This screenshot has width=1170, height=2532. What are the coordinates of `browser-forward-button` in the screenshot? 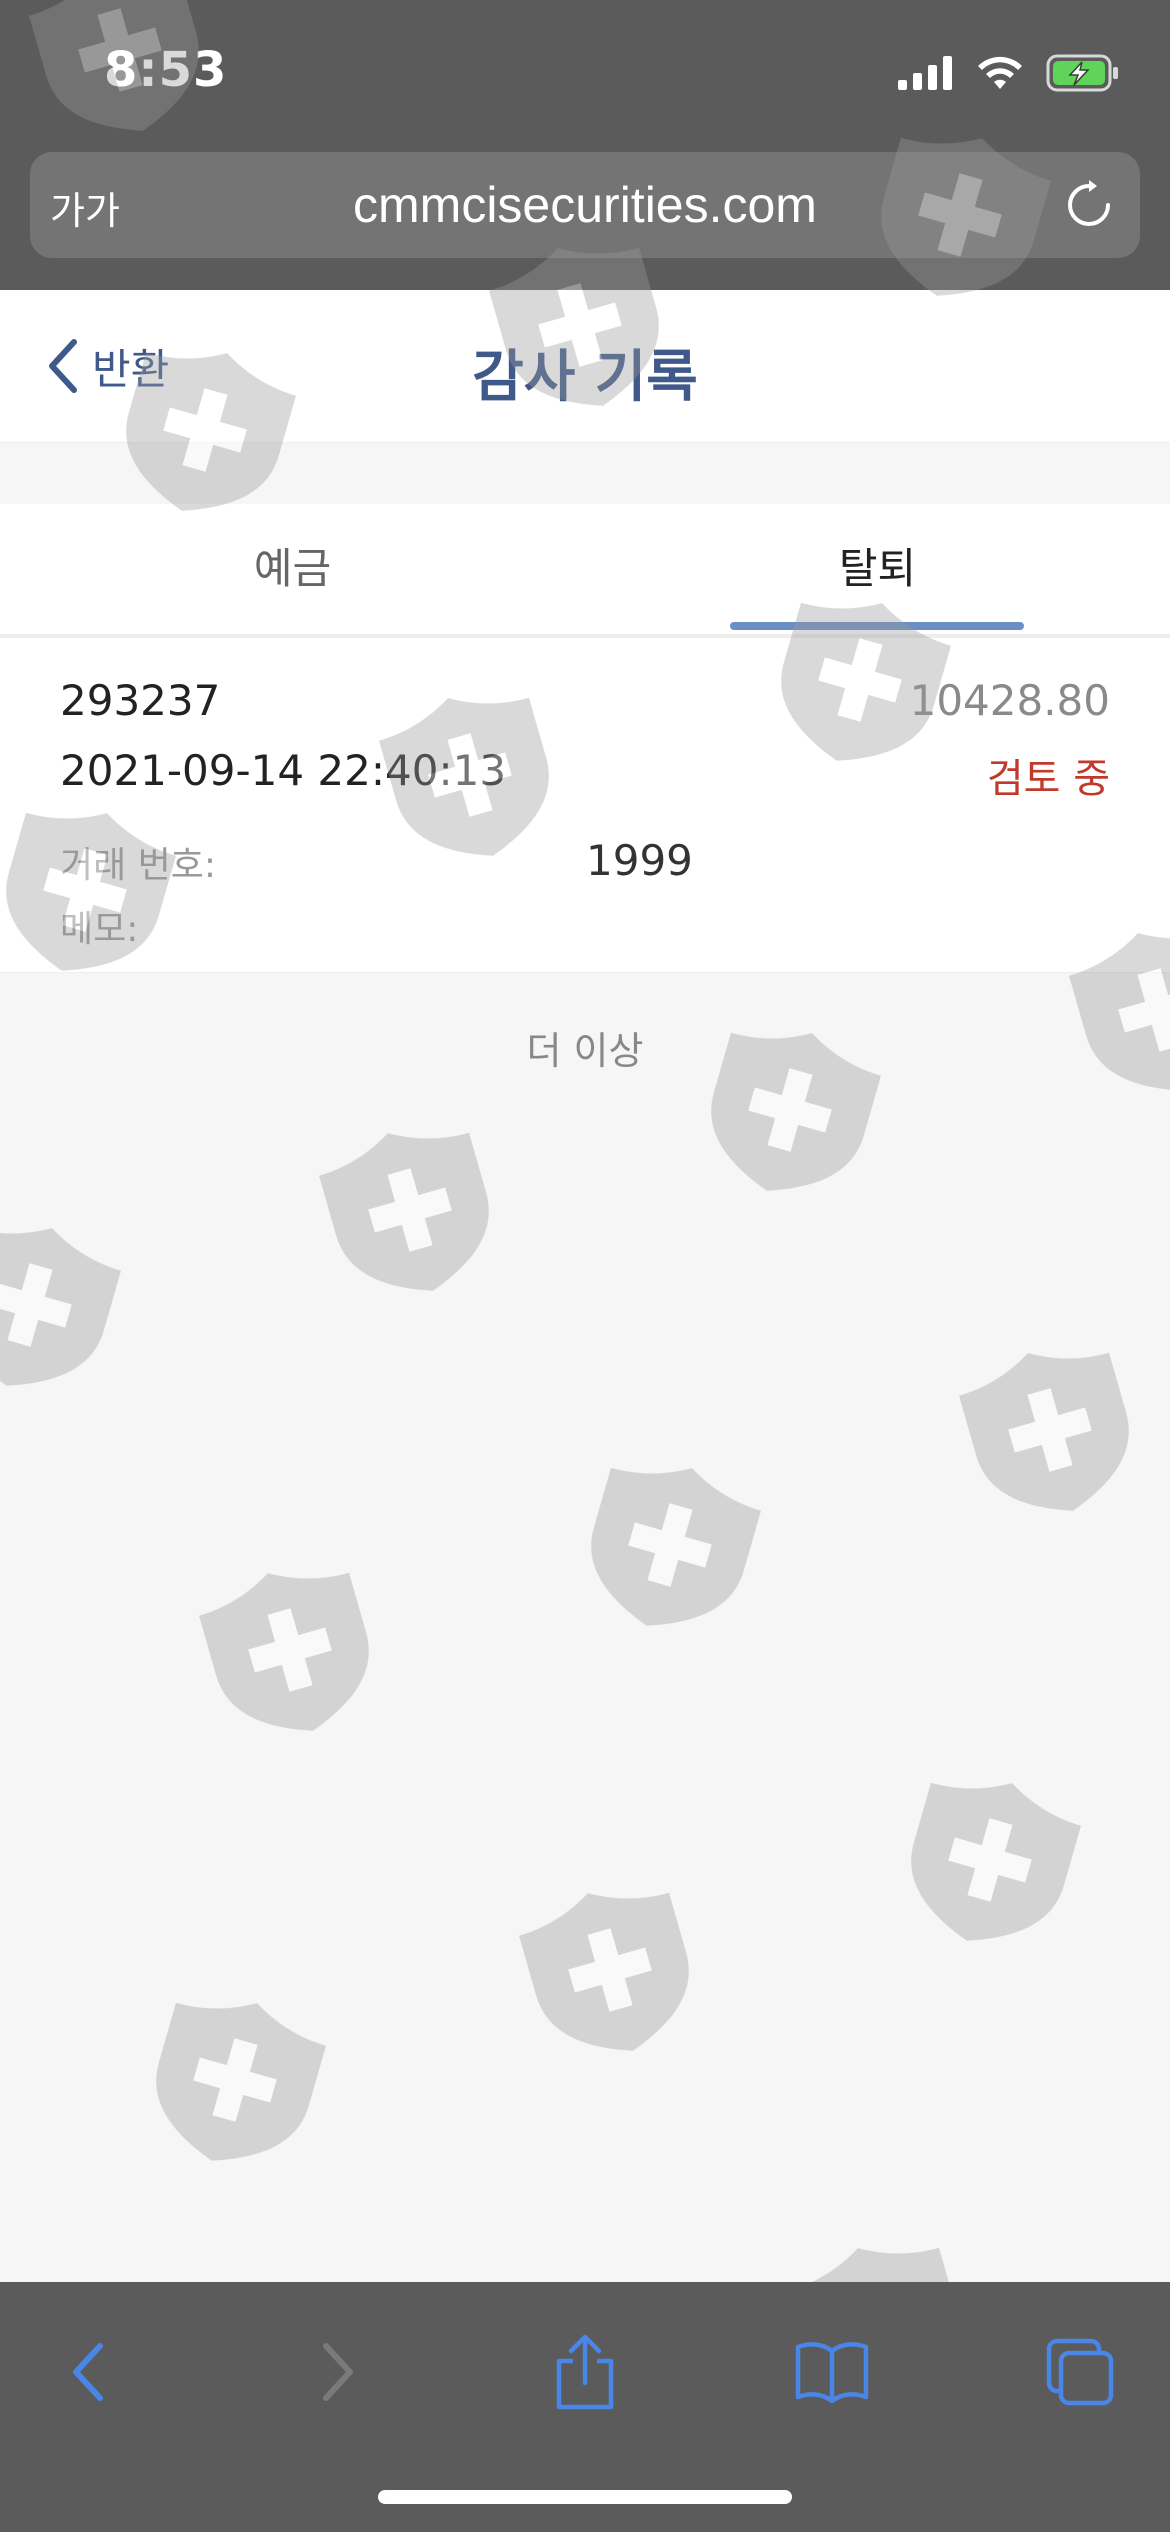 It's located at (338, 2372).